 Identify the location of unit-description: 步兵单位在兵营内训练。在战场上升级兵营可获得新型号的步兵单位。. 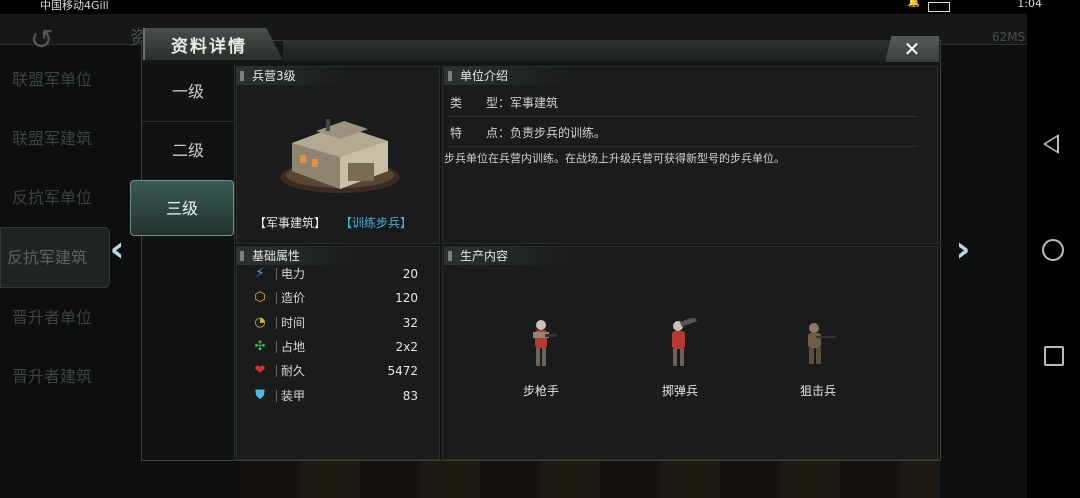
(614, 158).